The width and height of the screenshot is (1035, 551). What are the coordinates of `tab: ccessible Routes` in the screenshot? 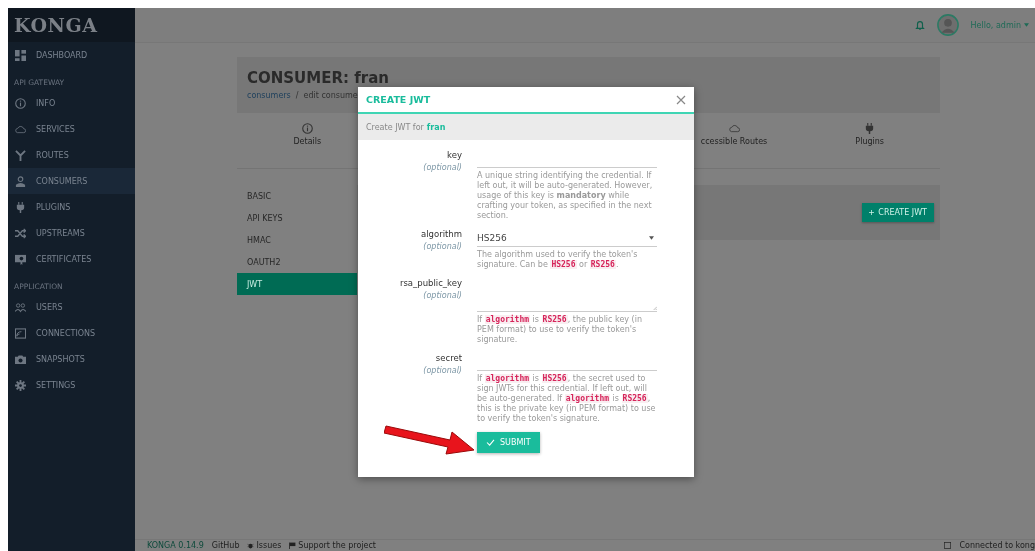 It's located at (734, 145).